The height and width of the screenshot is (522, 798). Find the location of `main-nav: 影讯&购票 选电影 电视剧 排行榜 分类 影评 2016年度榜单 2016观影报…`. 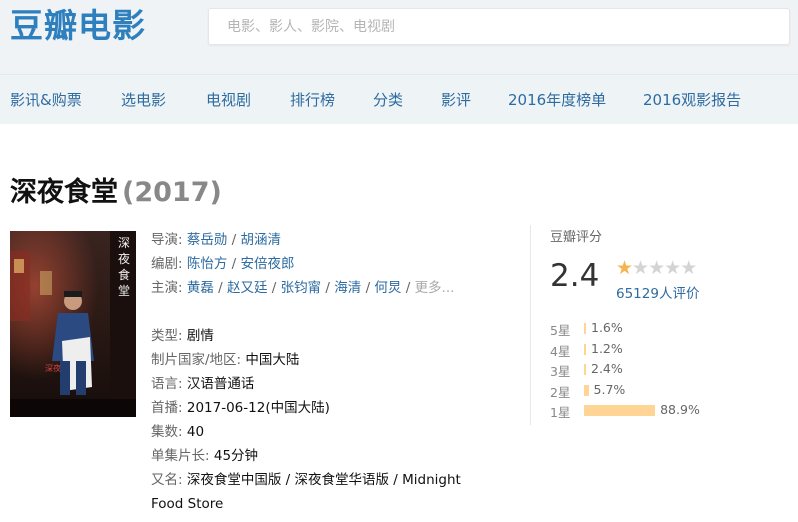

main-nav: 影讯&购票 选电影 电视剧 排行榜 分类 影评 2016年度榜单 2016观影报… is located at coordinates (399, 99).